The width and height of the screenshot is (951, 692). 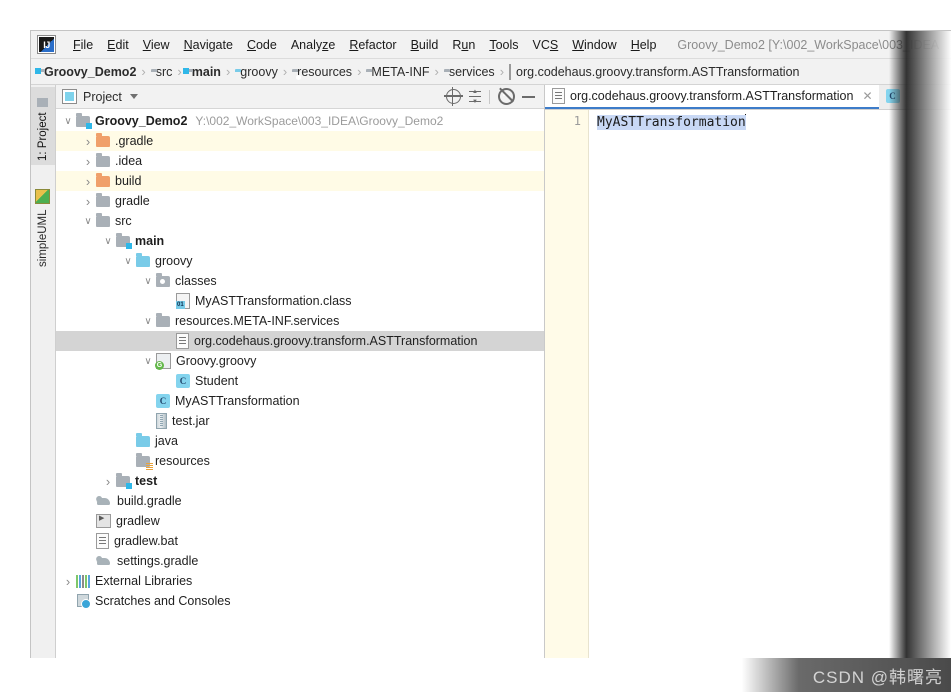 What do you see at coordinates (43, 238) in the screenshot?
I see `tool-tab-label: simpleUML` at bounding box center [43, 238].